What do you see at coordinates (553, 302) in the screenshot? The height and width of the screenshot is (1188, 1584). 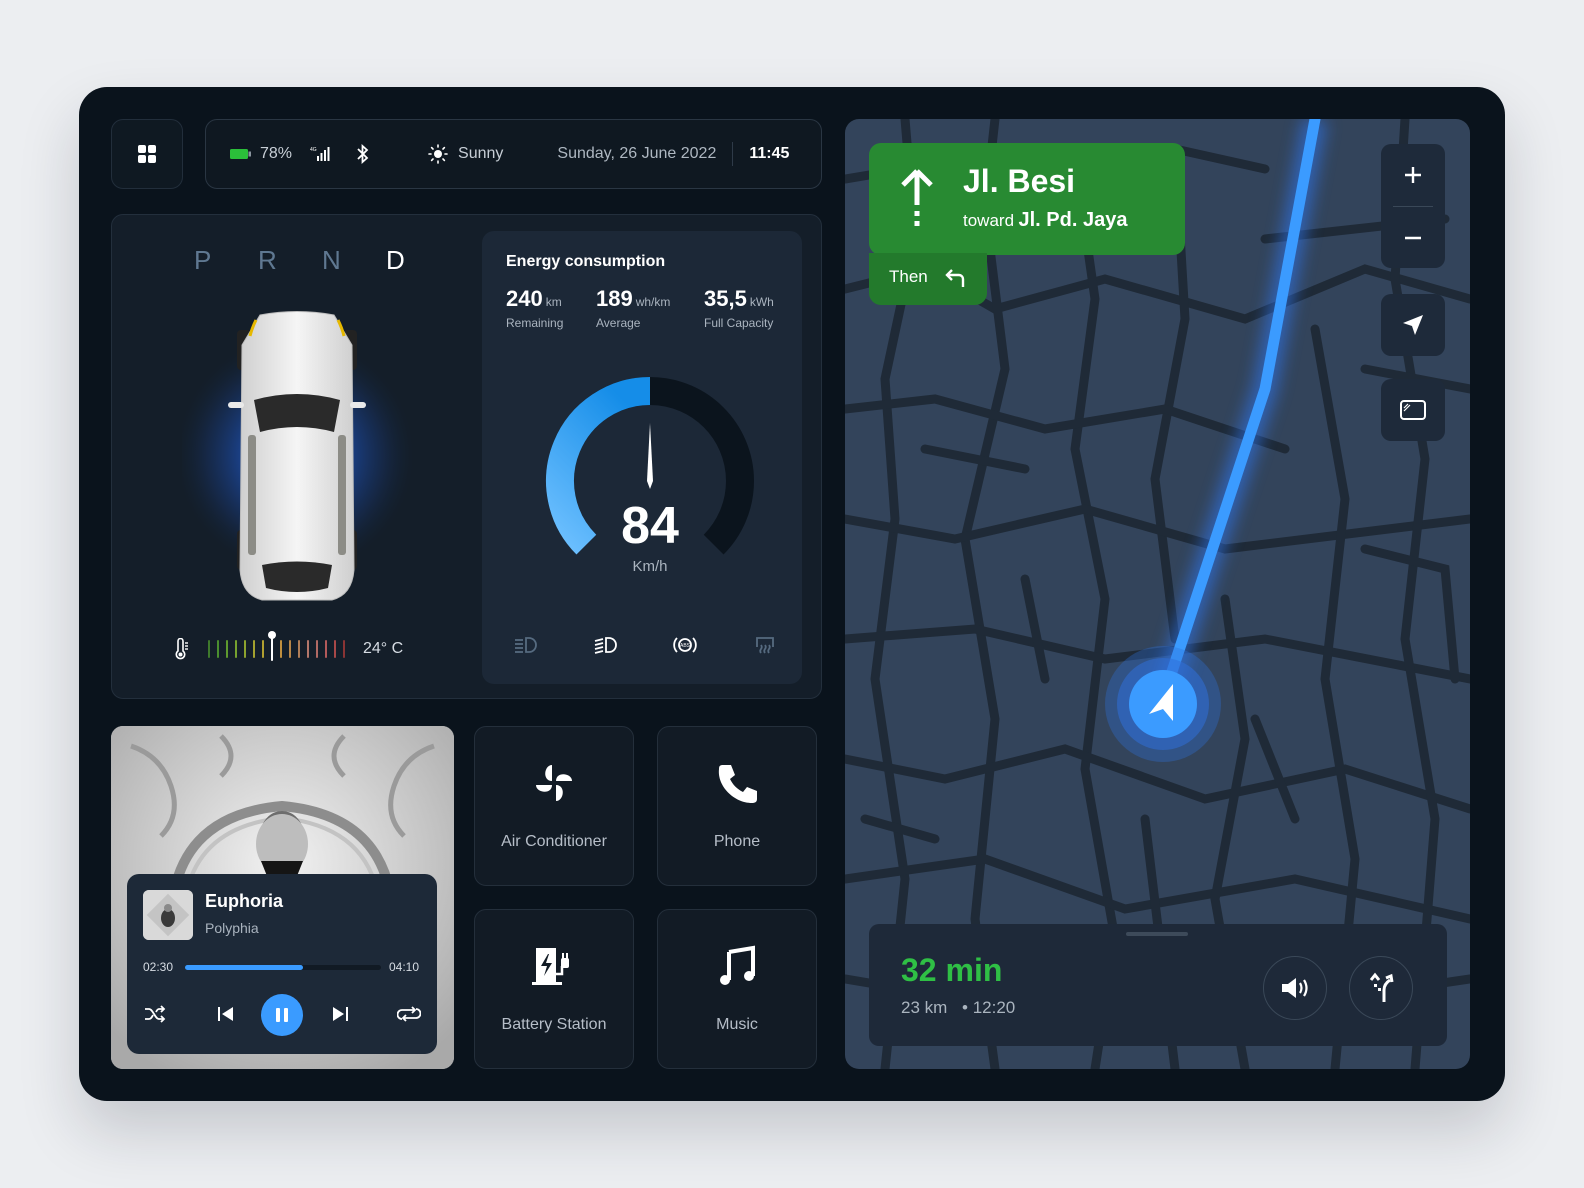 I see `stat-unit: km` at bounding box center [553, 302].